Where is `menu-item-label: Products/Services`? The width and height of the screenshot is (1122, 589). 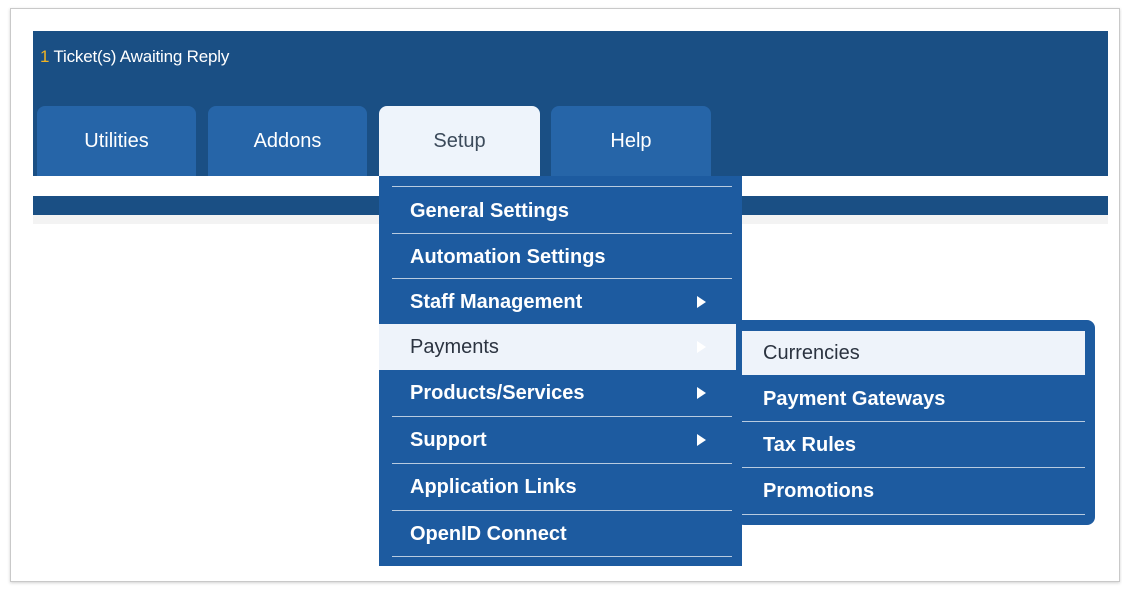 menu-item-label: Products/Services is located at coordinates (497, 392).